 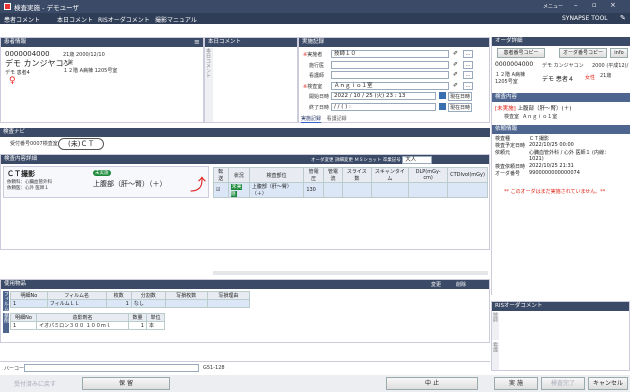 What do you see at coordinates (245, 284) in the screenshot?
I see `usage-header: 使用物品` at bounding box center [245, 284].